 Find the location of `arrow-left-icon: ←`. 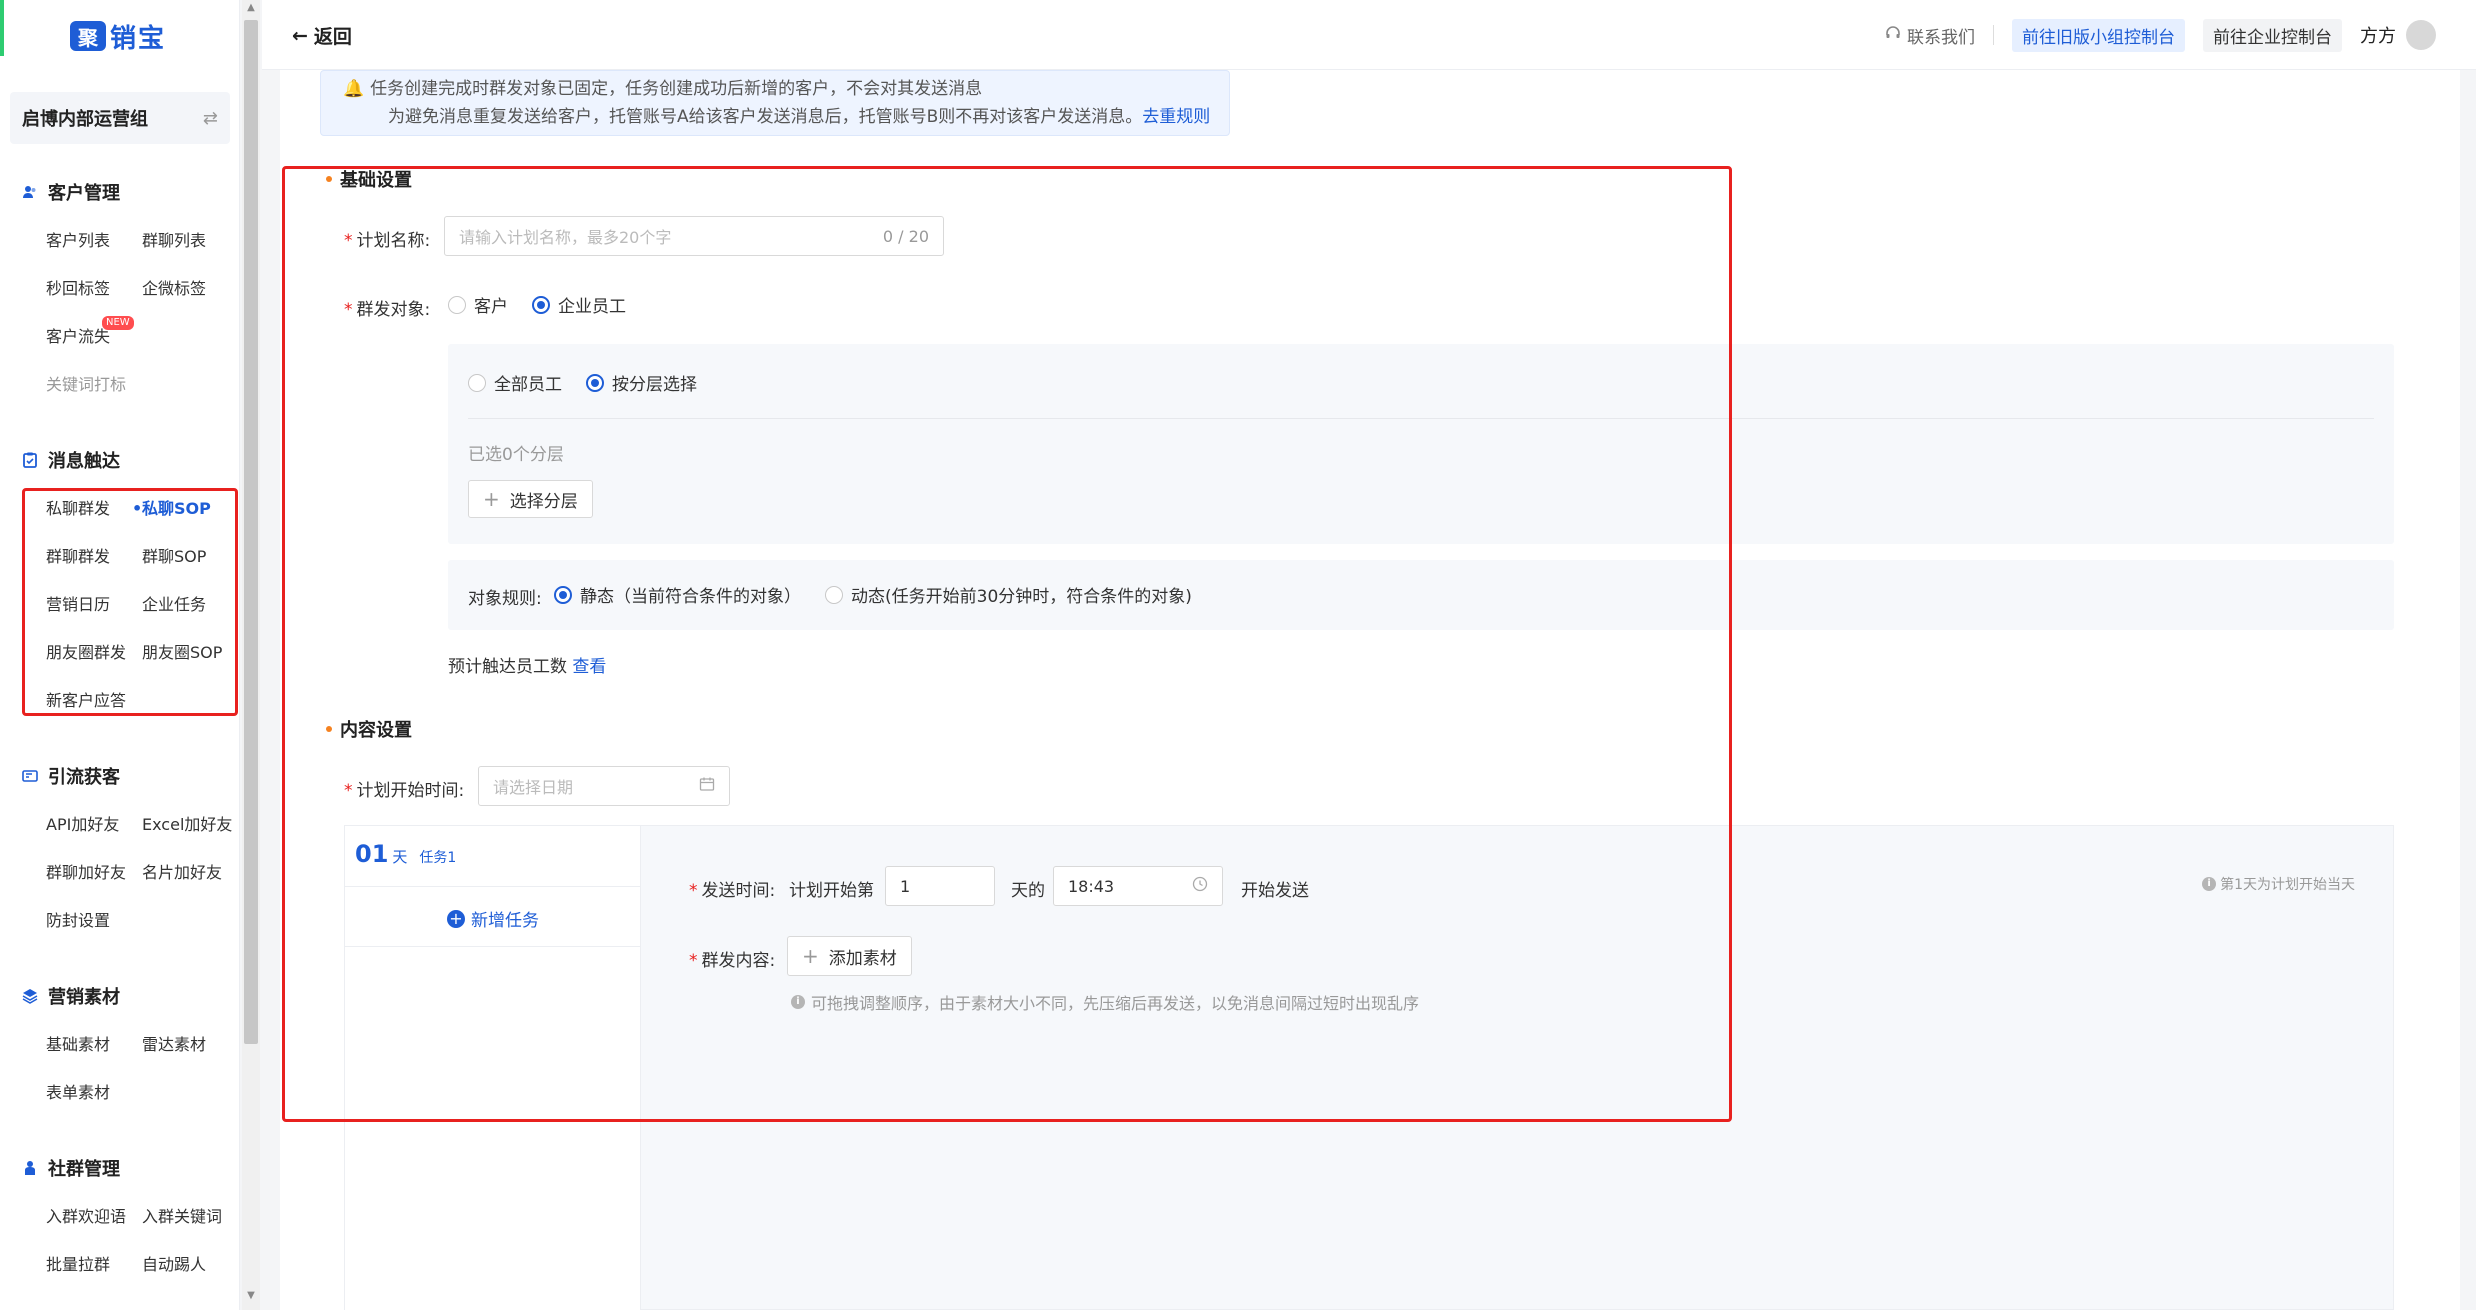

arrow-left-icon: ← is located at coordinates (300, 35).